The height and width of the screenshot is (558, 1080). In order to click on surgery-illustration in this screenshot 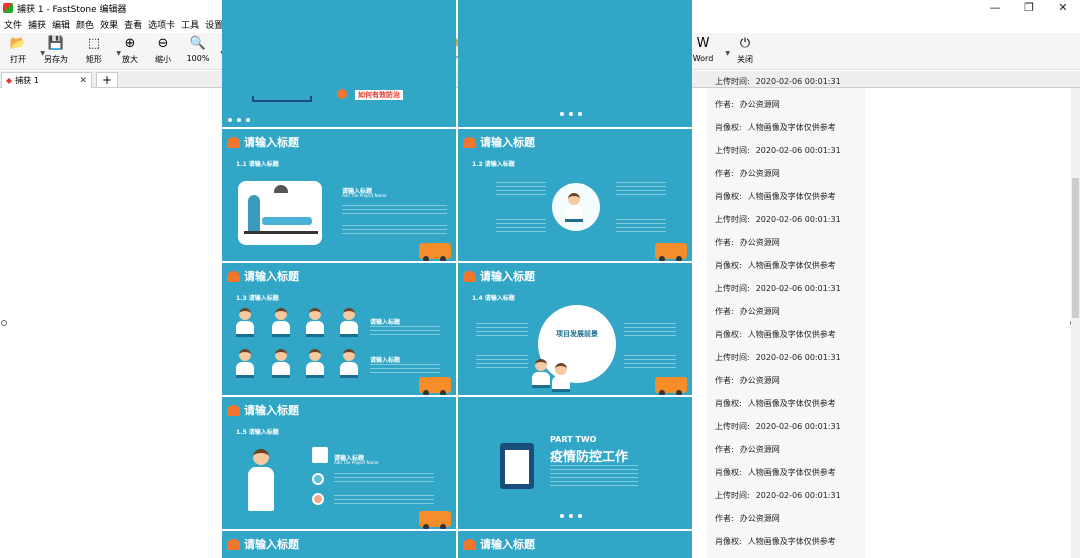, I will do `click(280, 213)`.